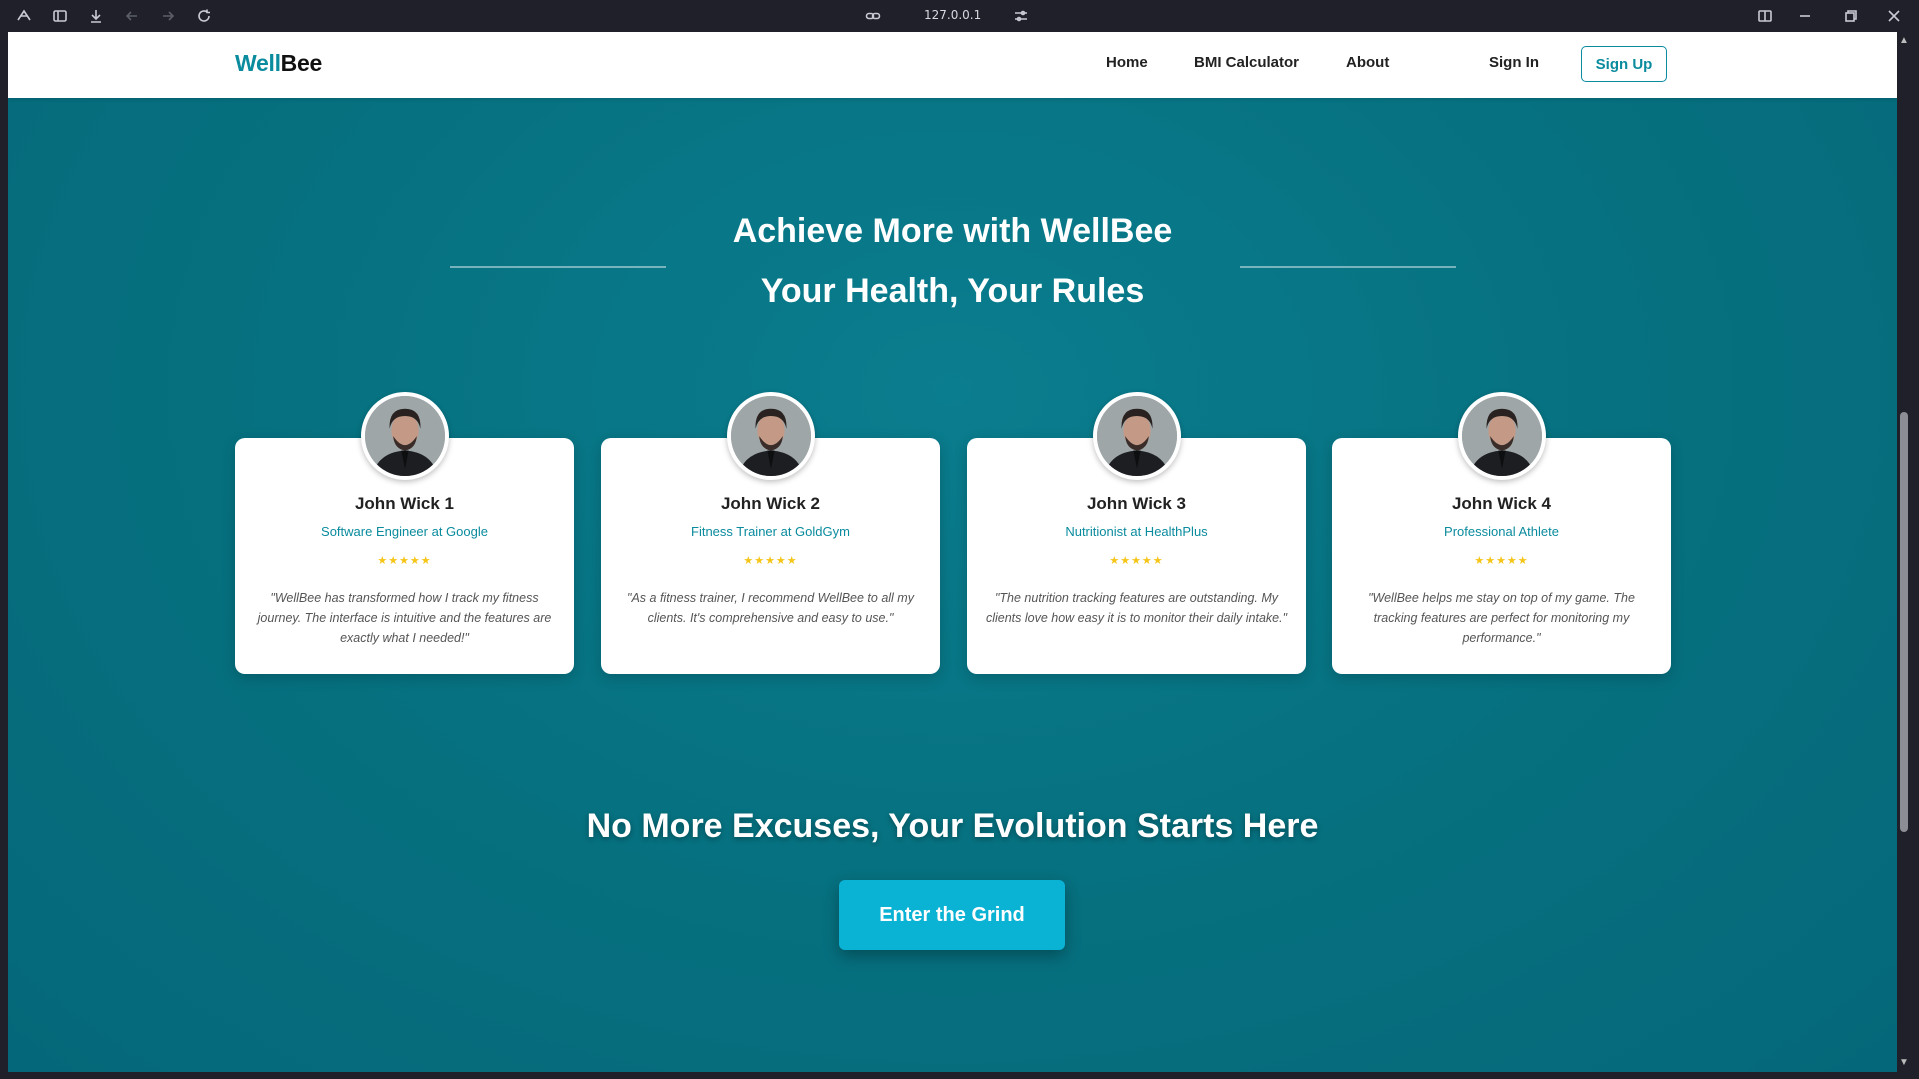  I want to click on back-arrow-icon, so click(132, 16).